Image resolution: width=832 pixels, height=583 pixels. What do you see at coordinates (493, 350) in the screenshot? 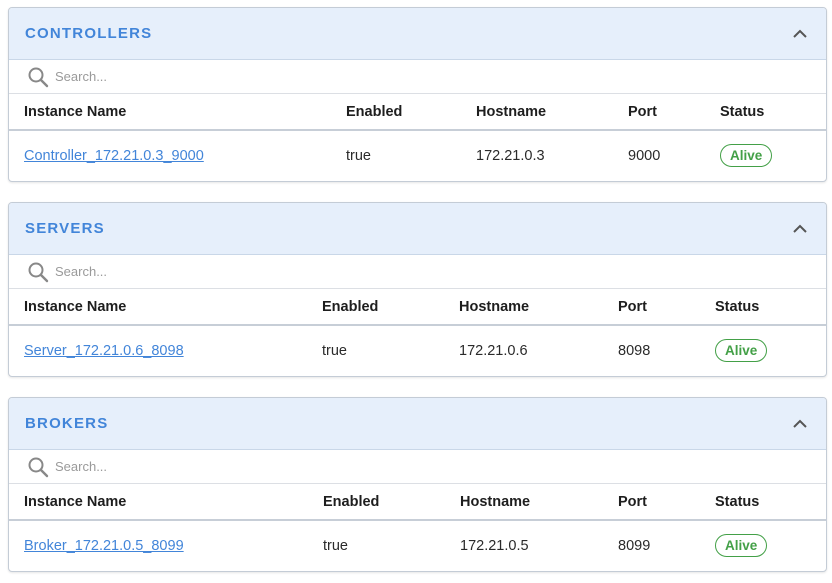
I see `hostname-value: 172.21.0.6` at bounding box center [493, 350].